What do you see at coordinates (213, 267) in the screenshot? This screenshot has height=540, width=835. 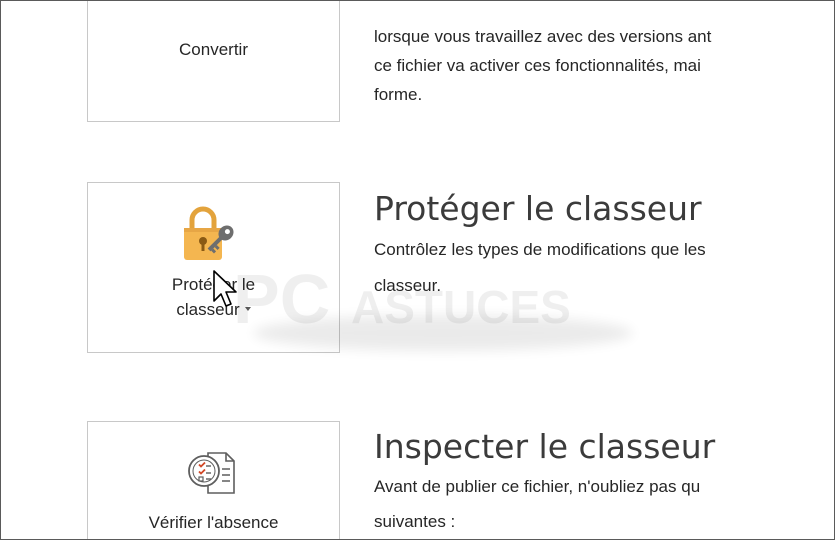 I see `protect-workbook-button: Protéger le classeur` at bounding box center [213, 267].